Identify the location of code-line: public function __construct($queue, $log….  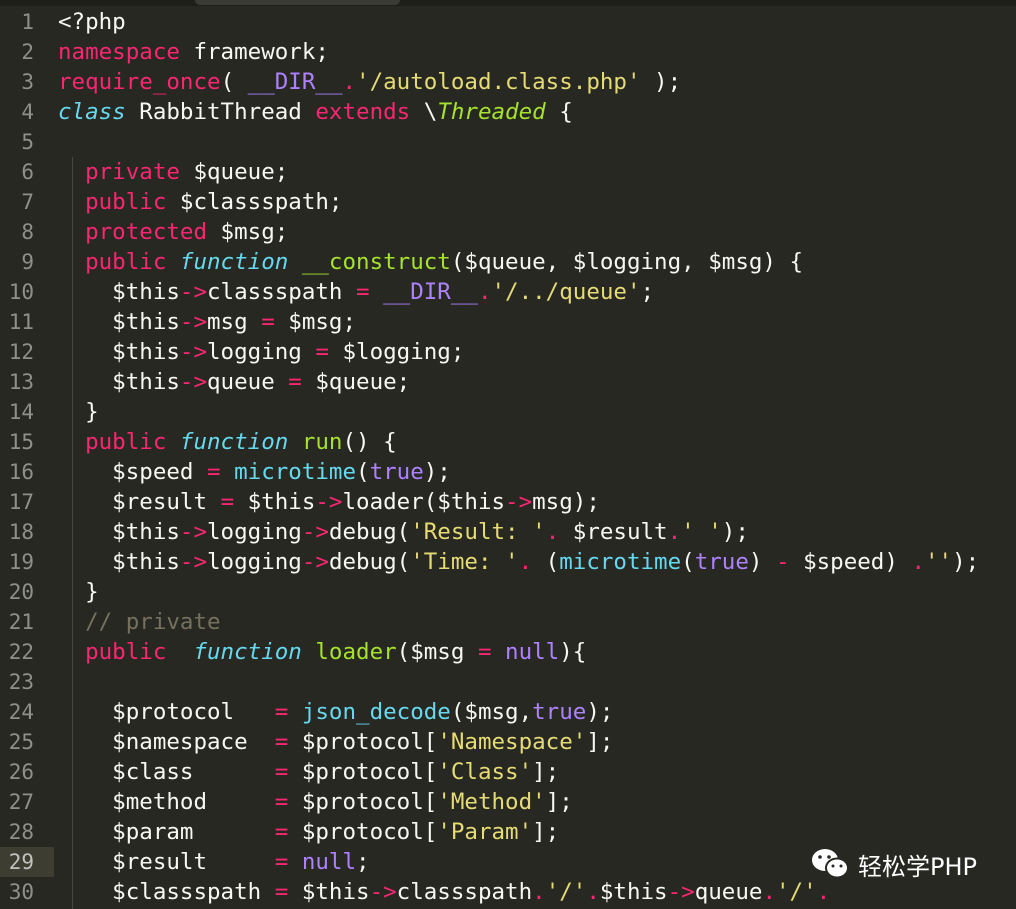
(537, 262).